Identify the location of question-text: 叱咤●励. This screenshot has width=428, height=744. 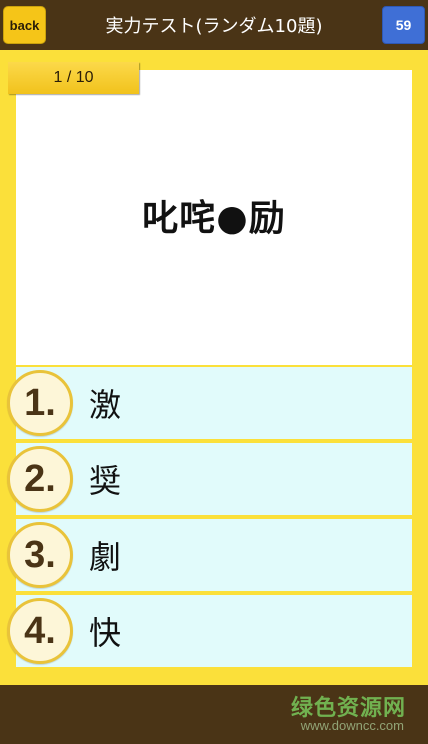
(214, 218).